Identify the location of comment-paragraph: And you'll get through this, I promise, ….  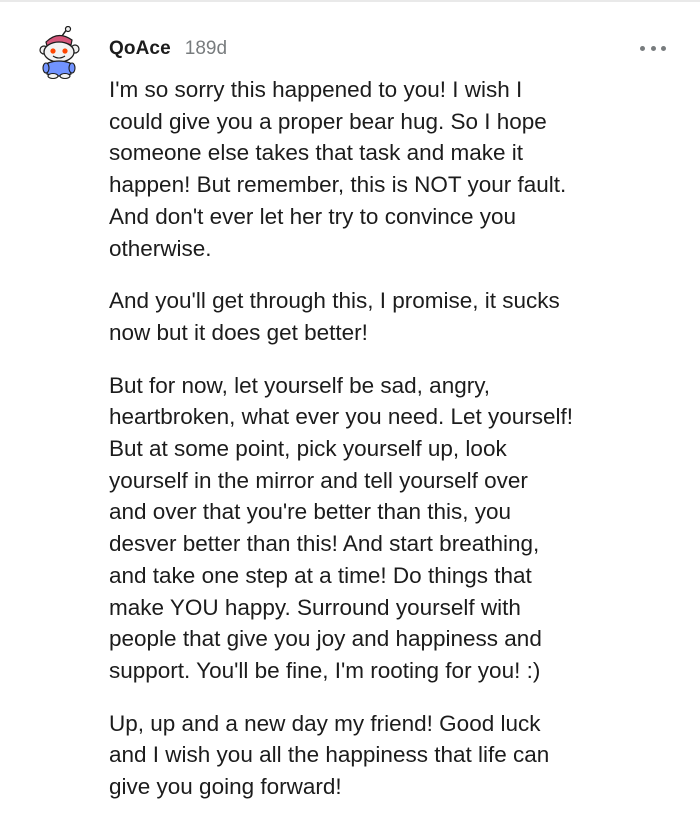
(334, 316).